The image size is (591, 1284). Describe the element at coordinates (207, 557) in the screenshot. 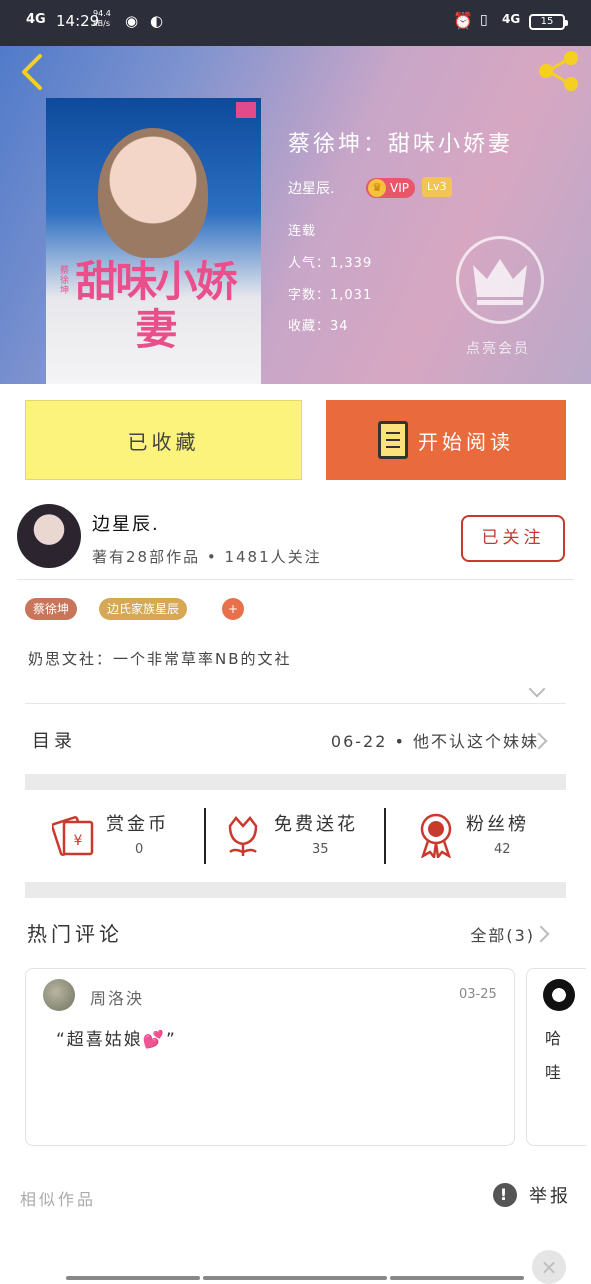

I see `author-stats: 著有28部作品 • 1481人关注` at that location.